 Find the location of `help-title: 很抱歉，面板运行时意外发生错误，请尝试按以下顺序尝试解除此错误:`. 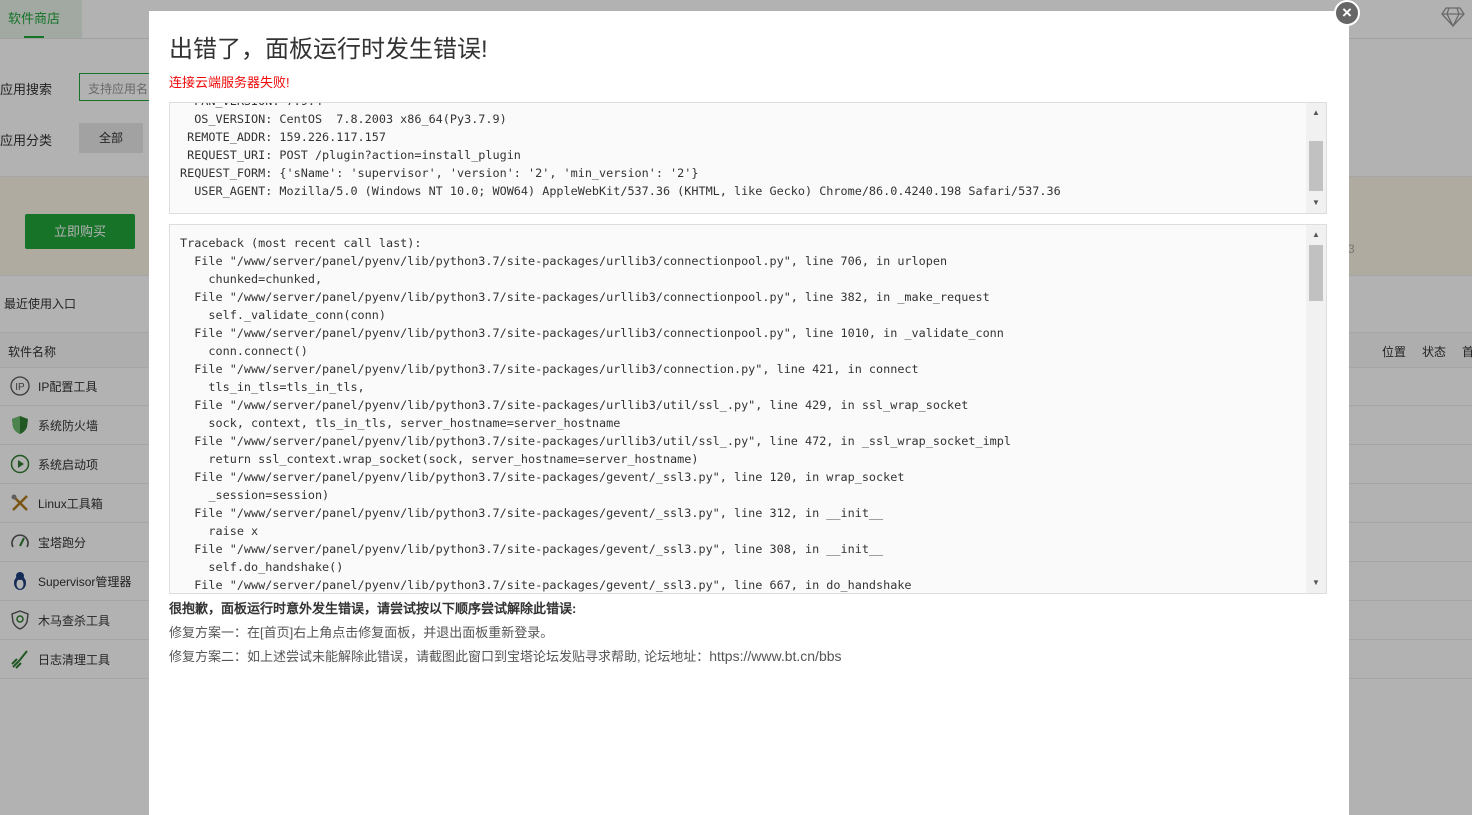

help-title: 很抱歉，面板运行时意外发生错误，请尝试按以下顺序尝试解除此错误: is located at coordinates (373, 608).